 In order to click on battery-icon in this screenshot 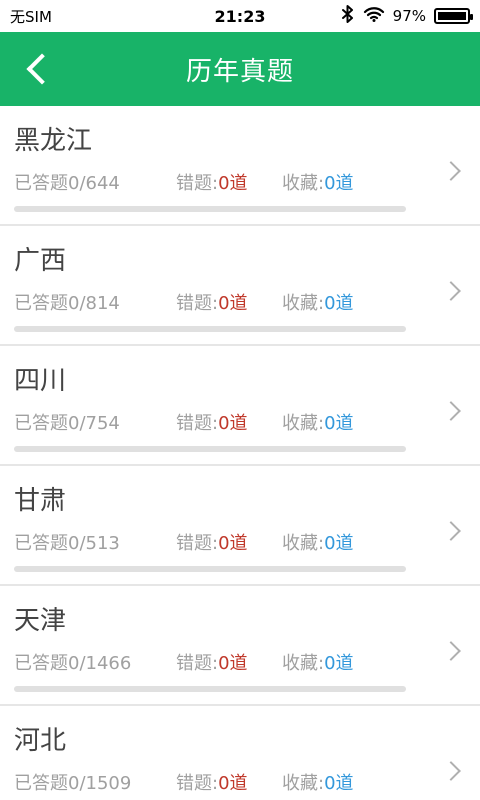, I will do `click(453, 16)`.